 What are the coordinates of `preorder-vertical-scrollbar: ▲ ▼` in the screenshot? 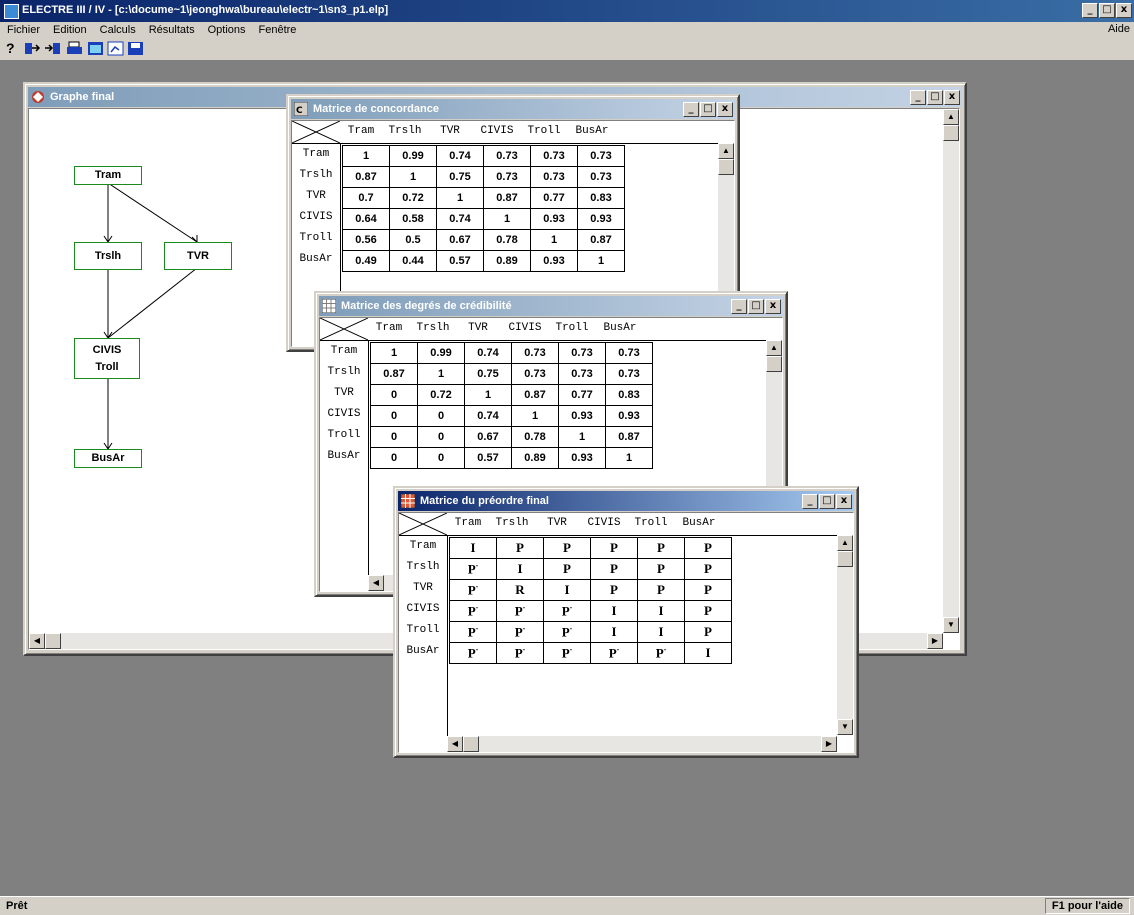 It's located at (845, 635).